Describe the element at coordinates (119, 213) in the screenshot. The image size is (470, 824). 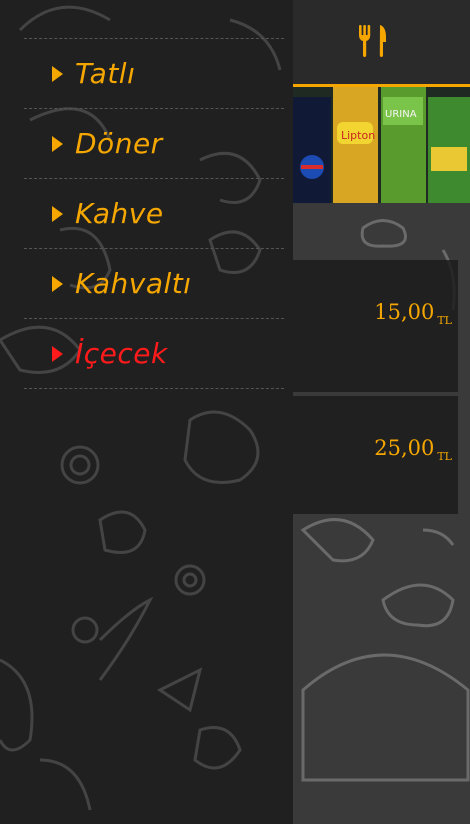
I see `menu-item-label: Kahve` at that location.